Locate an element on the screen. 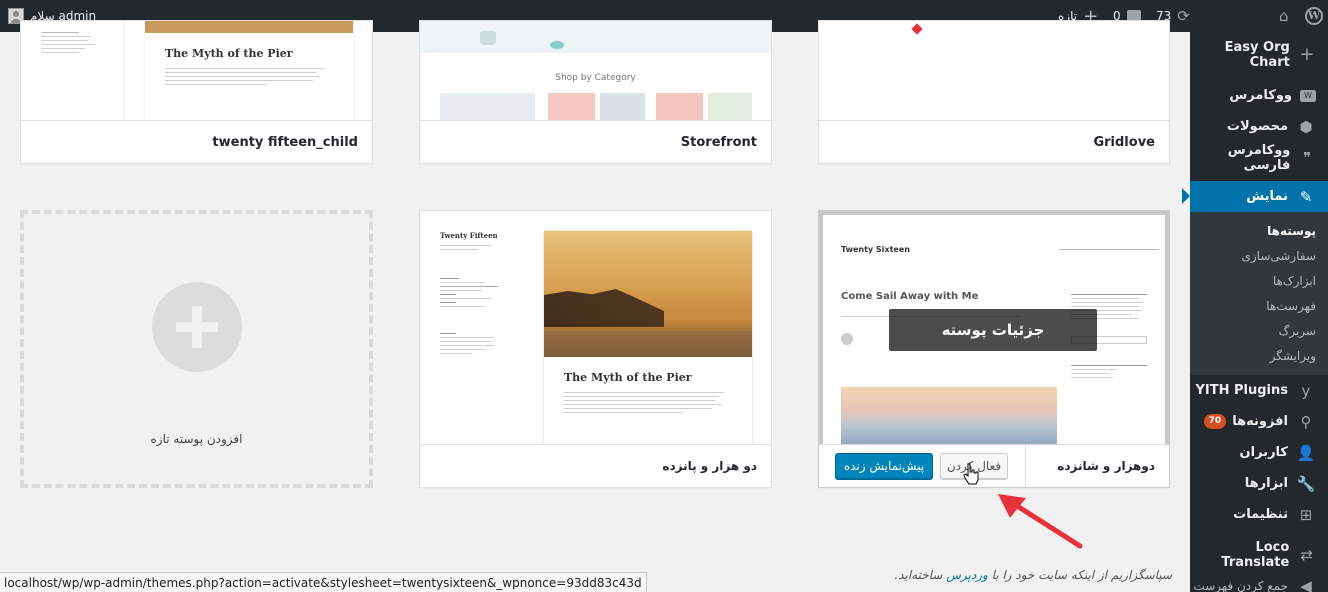  menu-tools: 🔧 ابزارها is located at coordinates (1259, 483).